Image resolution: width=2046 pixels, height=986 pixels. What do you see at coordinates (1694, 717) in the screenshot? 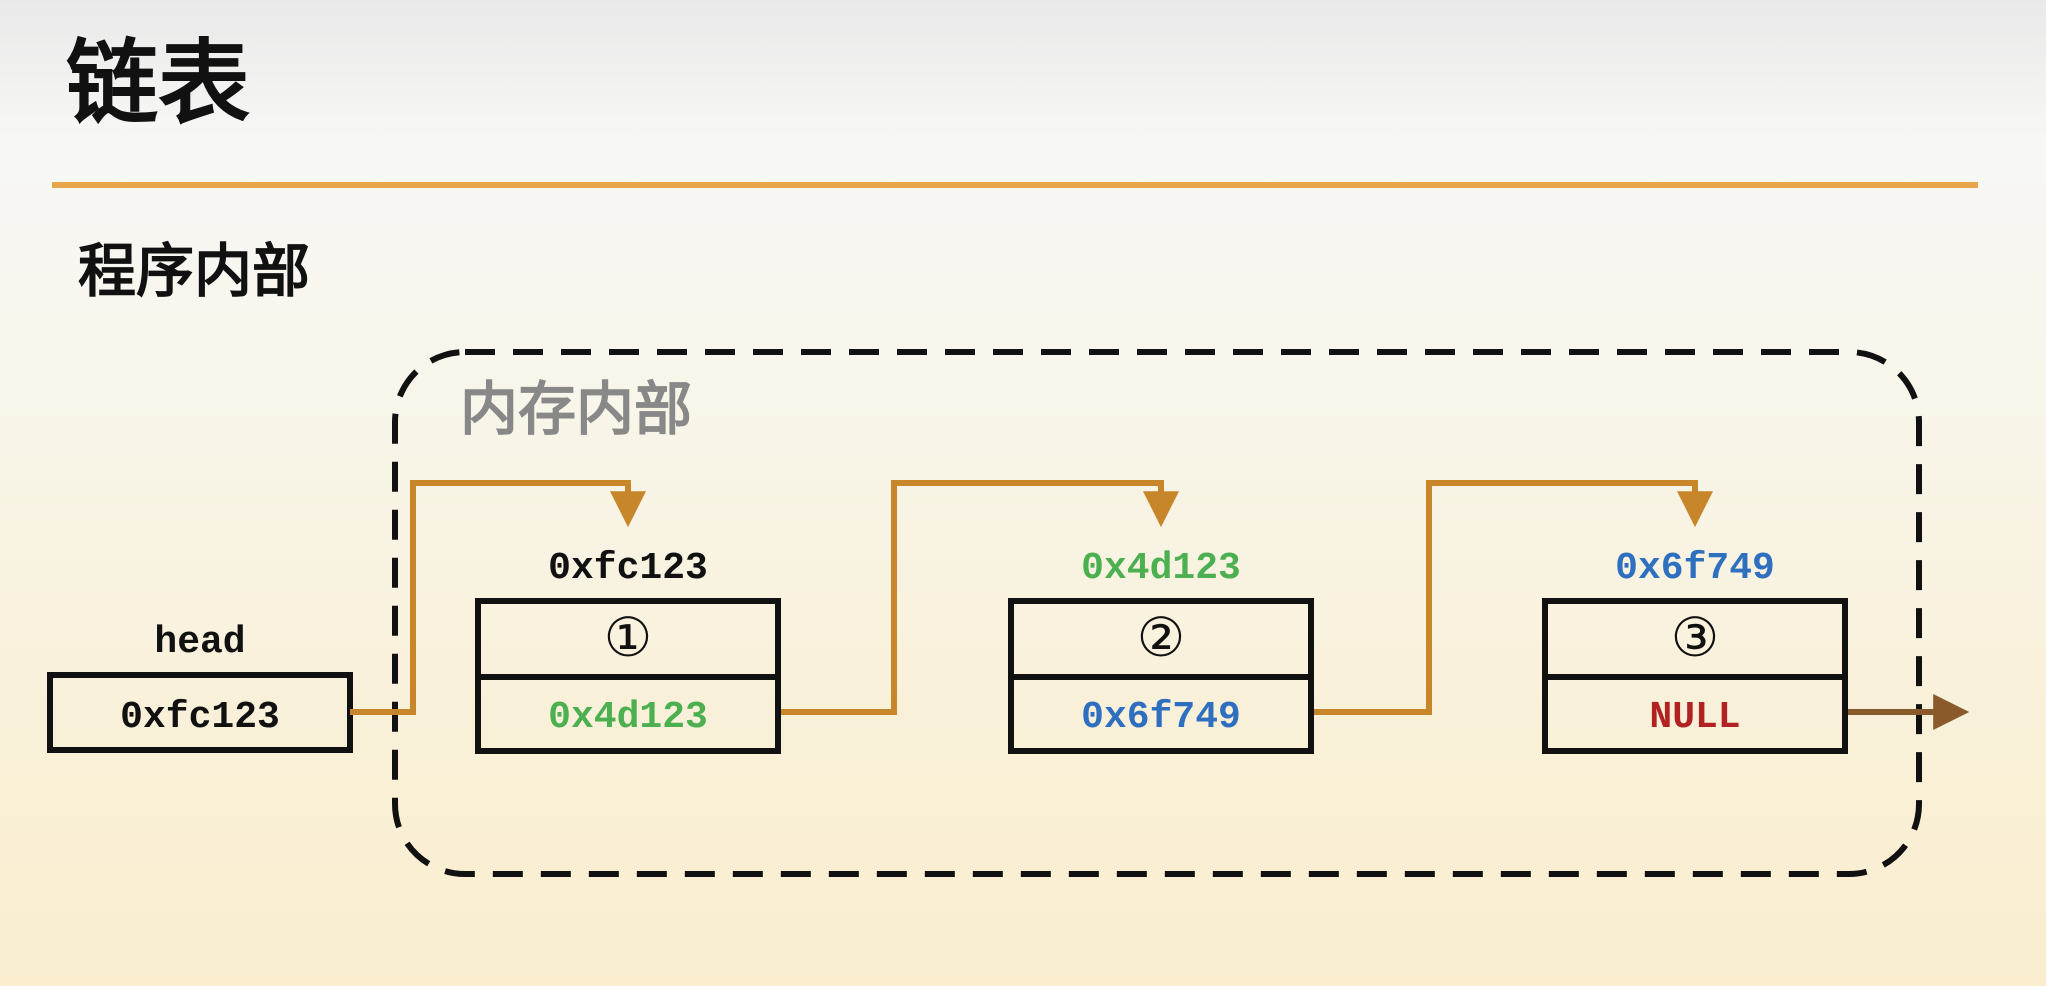
I see `node-3-next: NULL` at bounding box center [1694, 717].